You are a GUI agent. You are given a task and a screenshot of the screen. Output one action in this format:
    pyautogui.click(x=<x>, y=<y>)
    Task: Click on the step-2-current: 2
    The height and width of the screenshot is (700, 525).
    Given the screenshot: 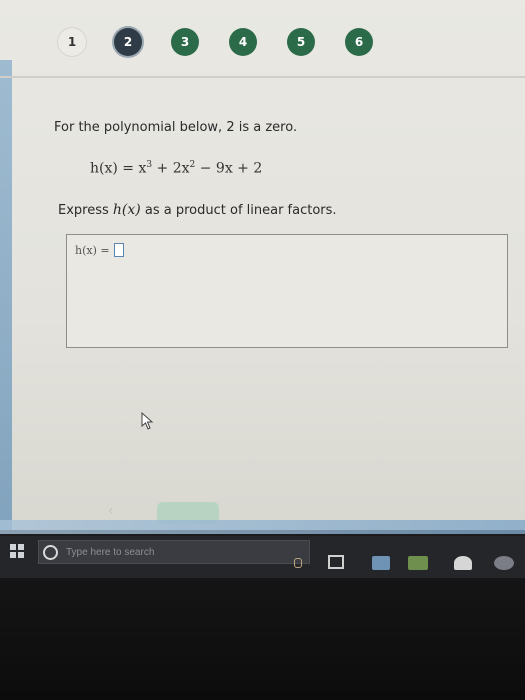 What is the action you would take?
    pyautogui.click(x=128, y=42)
    